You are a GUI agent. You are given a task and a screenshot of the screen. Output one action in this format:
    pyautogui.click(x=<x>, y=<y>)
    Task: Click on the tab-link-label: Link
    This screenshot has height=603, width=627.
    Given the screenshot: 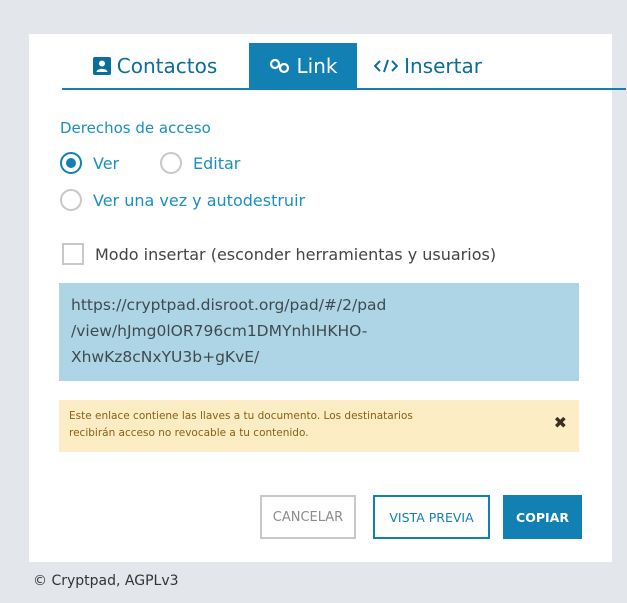 What is the action you would take?
    pyautogui.click(x=317, y=65)
    